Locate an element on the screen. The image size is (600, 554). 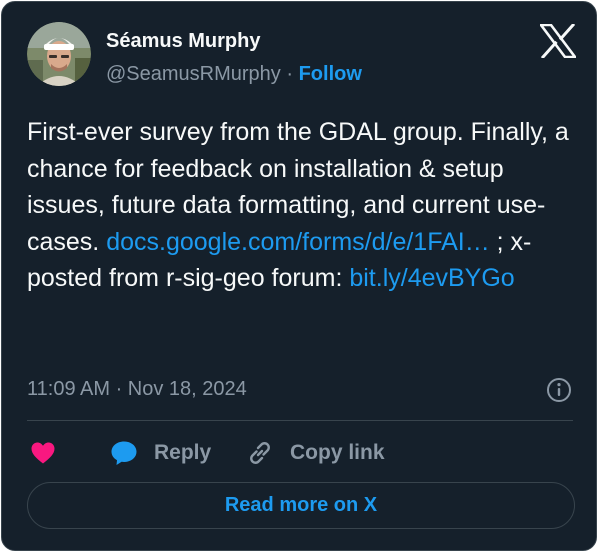
reply-label: Reply is located at coordinates (183, 452).